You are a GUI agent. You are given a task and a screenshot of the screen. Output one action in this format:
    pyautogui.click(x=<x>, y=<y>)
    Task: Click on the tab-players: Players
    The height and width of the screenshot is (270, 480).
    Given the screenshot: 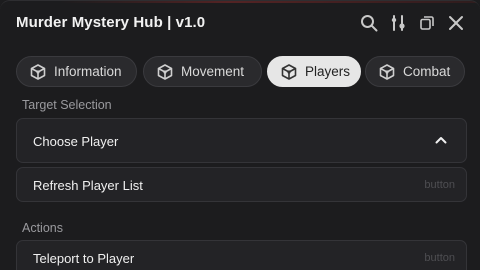 What is the action you would take?
    pyautogui.click(x=314, y=71)
    